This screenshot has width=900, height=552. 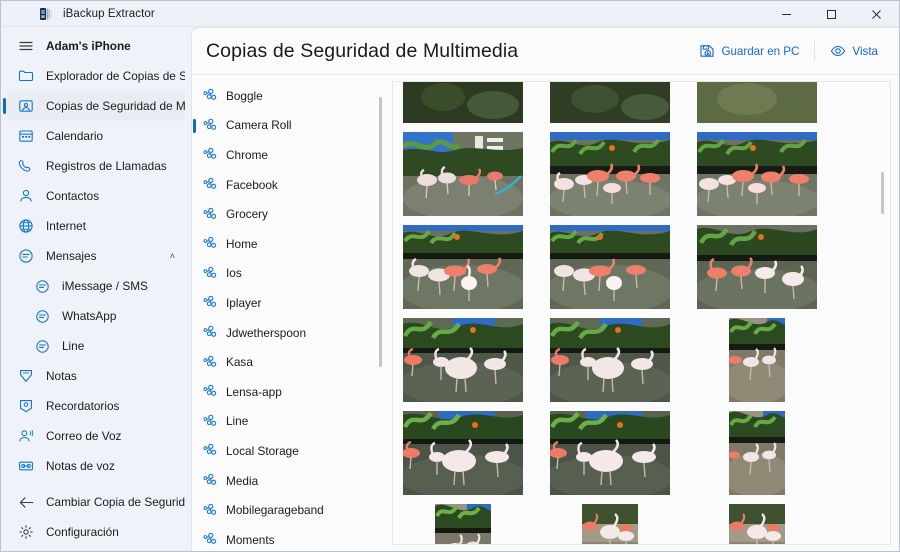 What do you see at coordinates (290, 96) in the screenshot?
I see `album-item-boggle: Boggle` at bounding box center [290, 96].